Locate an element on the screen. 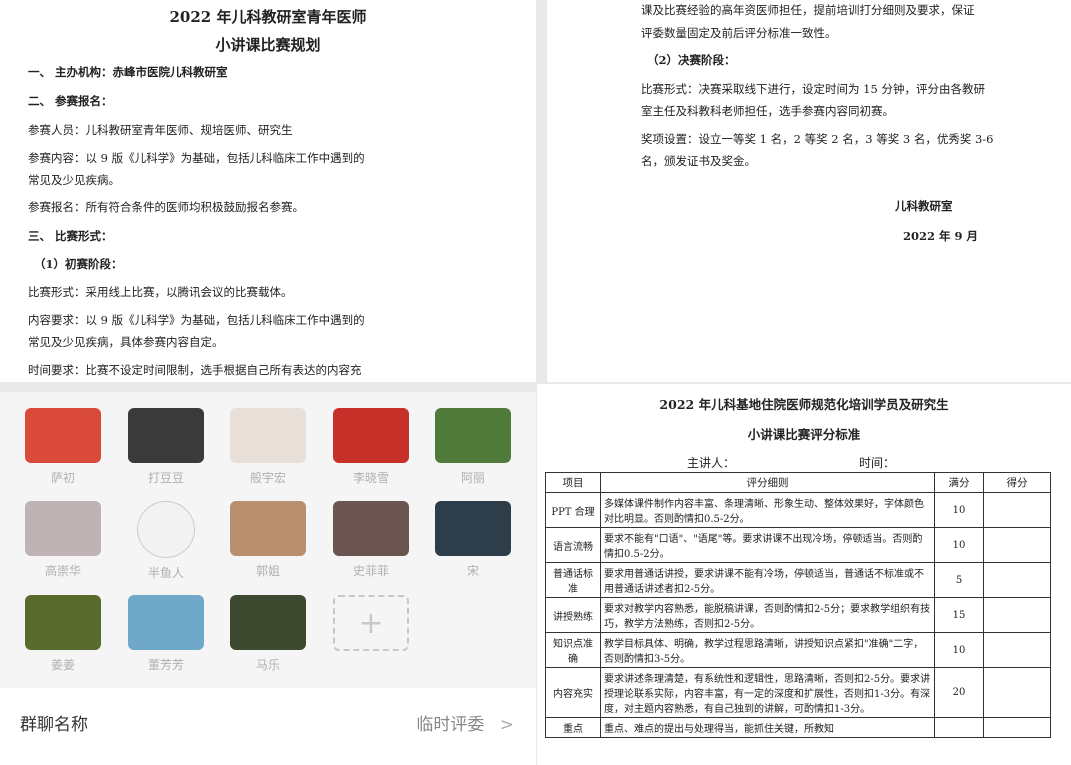 The height and width of the screenshot is (765, 1071). doc-title-line2: 小讲课比赛规划 is located at coordinates (268, 45).